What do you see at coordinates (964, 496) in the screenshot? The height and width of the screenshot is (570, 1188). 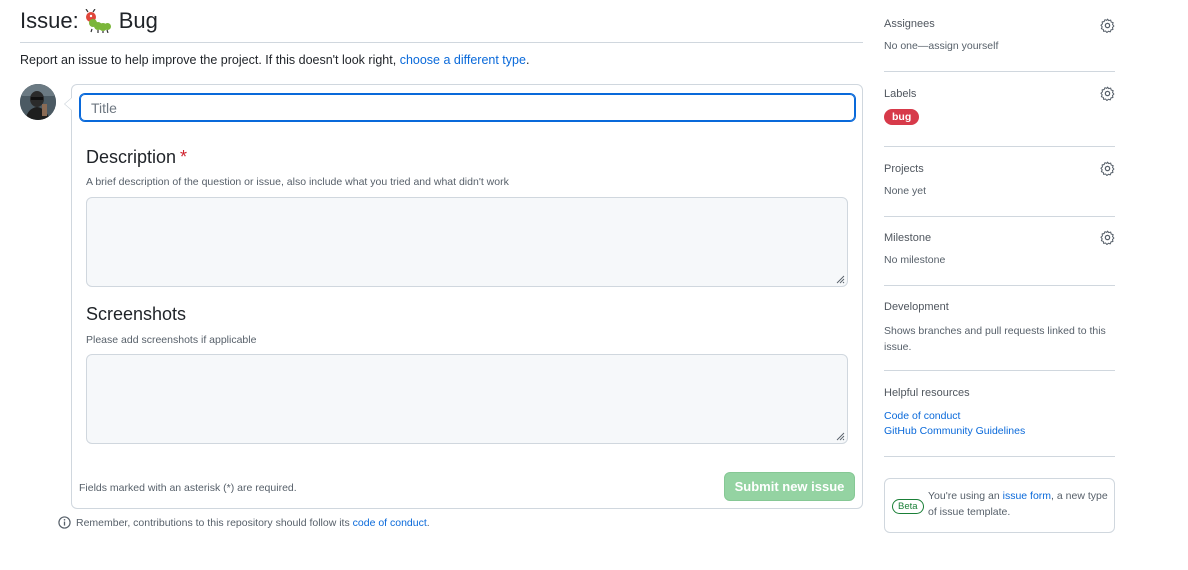 I see `beta-text-before: You're using an` at bounding box center [964, 496].